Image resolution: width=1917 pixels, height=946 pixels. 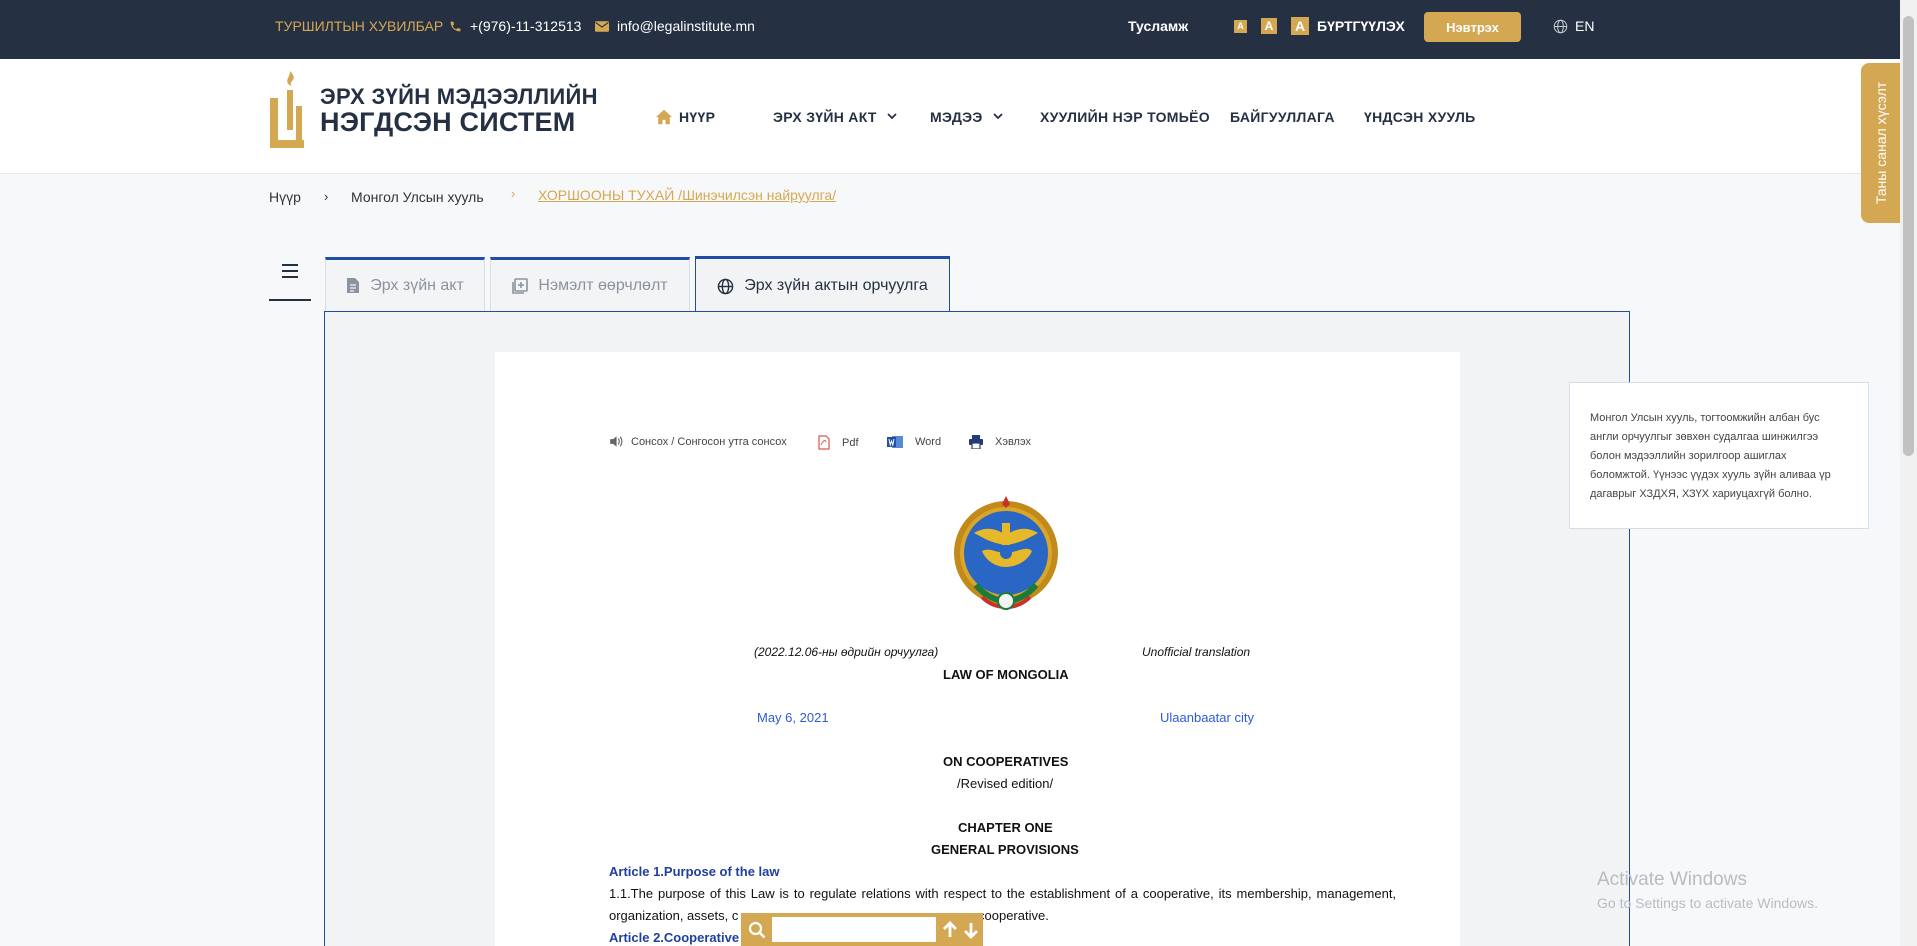 I want to click on search-icon, so click(x=757, y=930).